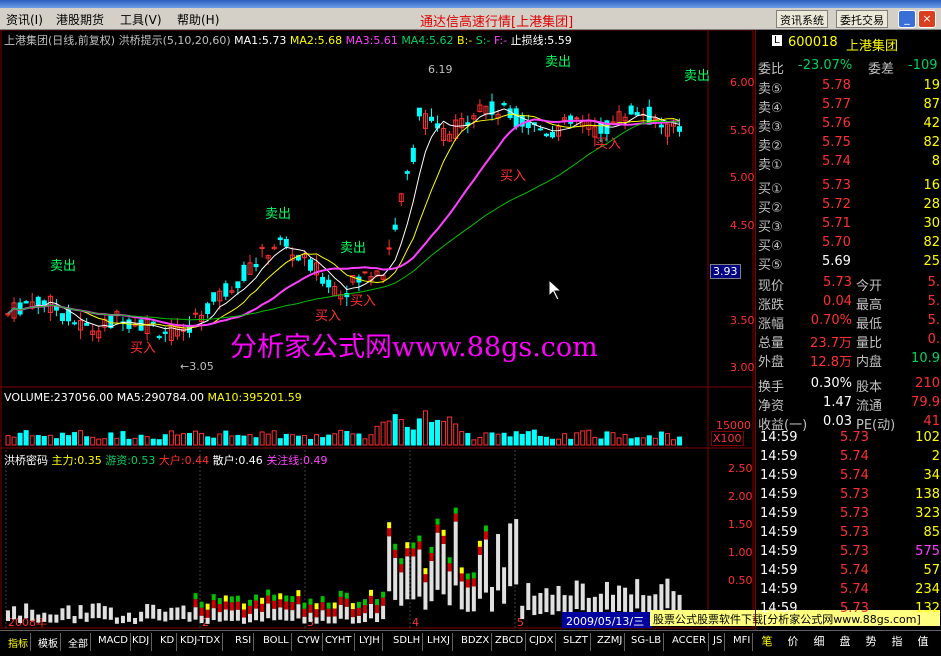  I want to click on buy-signal: 买入, so click(363, 301).